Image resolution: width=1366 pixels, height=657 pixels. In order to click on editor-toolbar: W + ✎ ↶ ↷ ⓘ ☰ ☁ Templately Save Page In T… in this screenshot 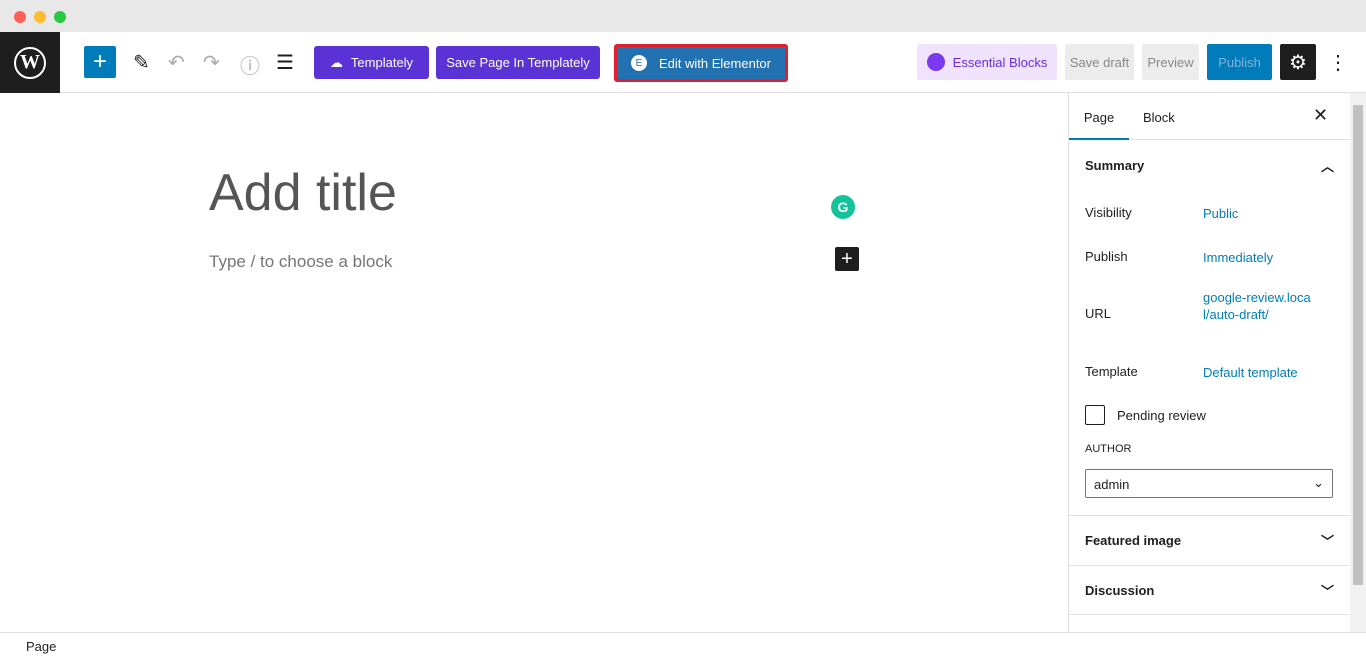, I will do `click(683, 62)`.